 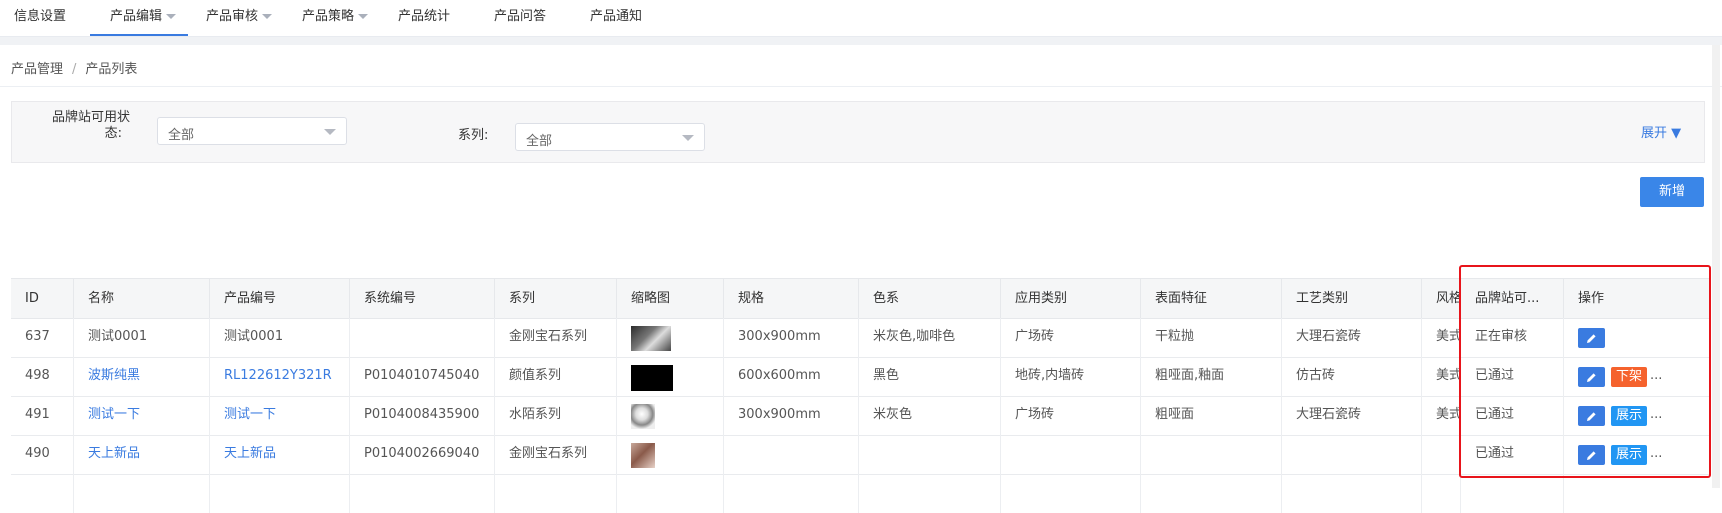 What do you see at coordinates (1672, 192) in the screenshot?
I see `add-button: 新增` at bounding box center [1672, 192].